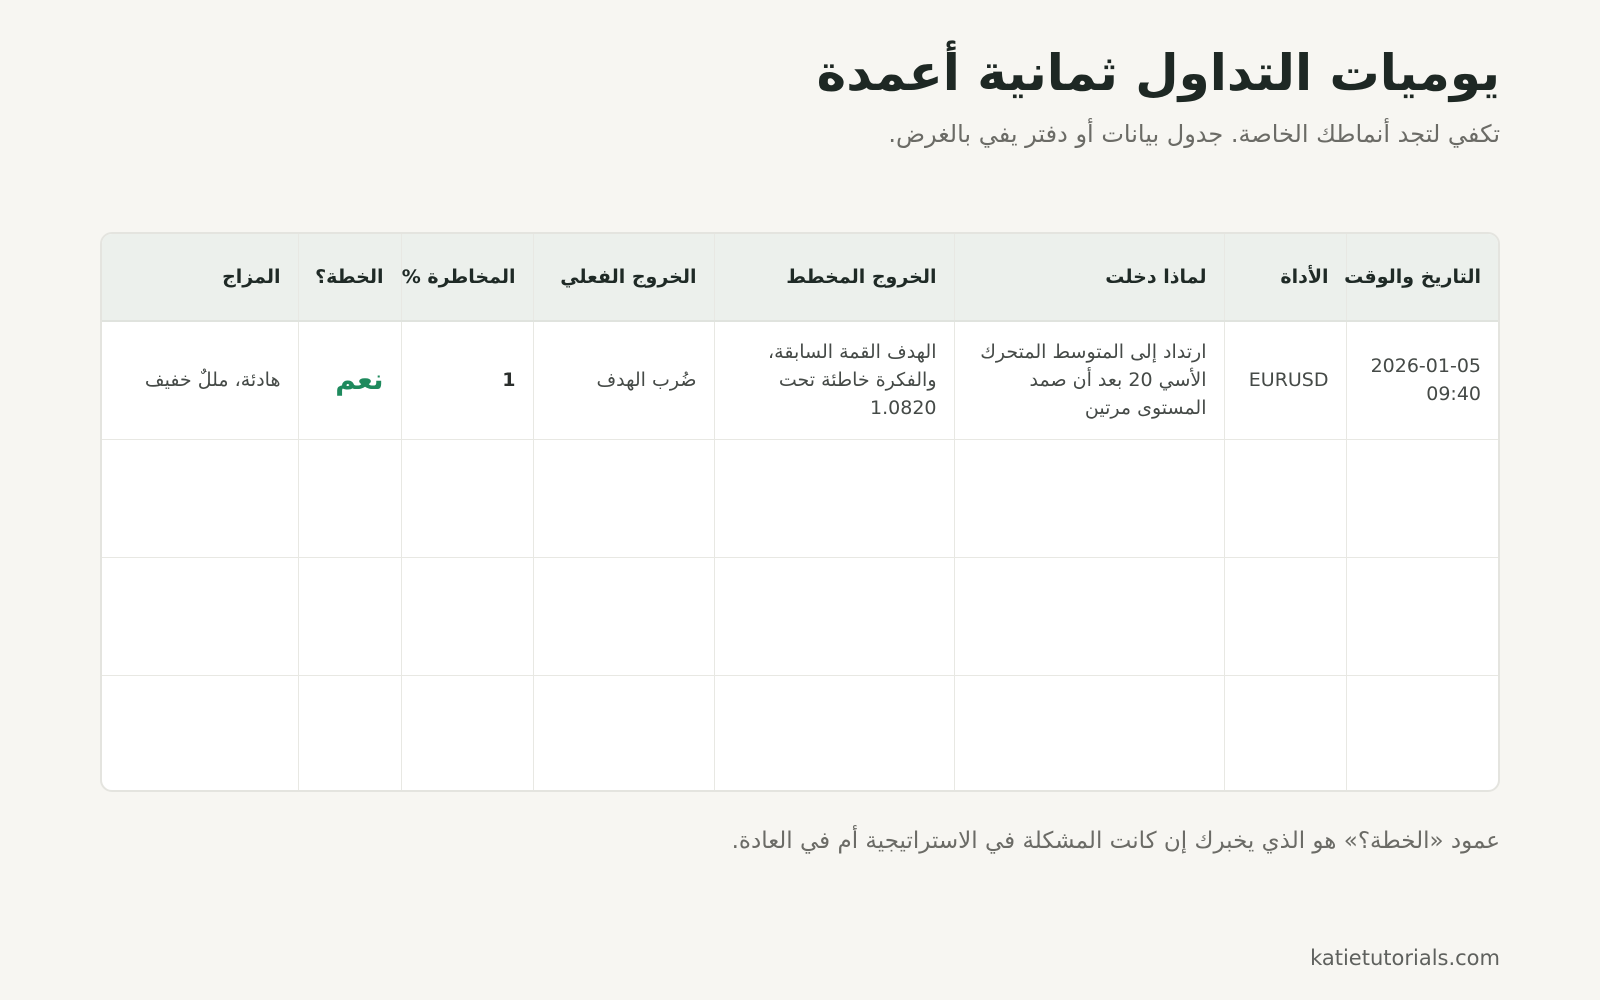  What do you see at coordinates (1158, 73) in the screenshot?
I see `page-title: يوميات التداول ثمانية أعمدة` at bounding box center [1158, 73].